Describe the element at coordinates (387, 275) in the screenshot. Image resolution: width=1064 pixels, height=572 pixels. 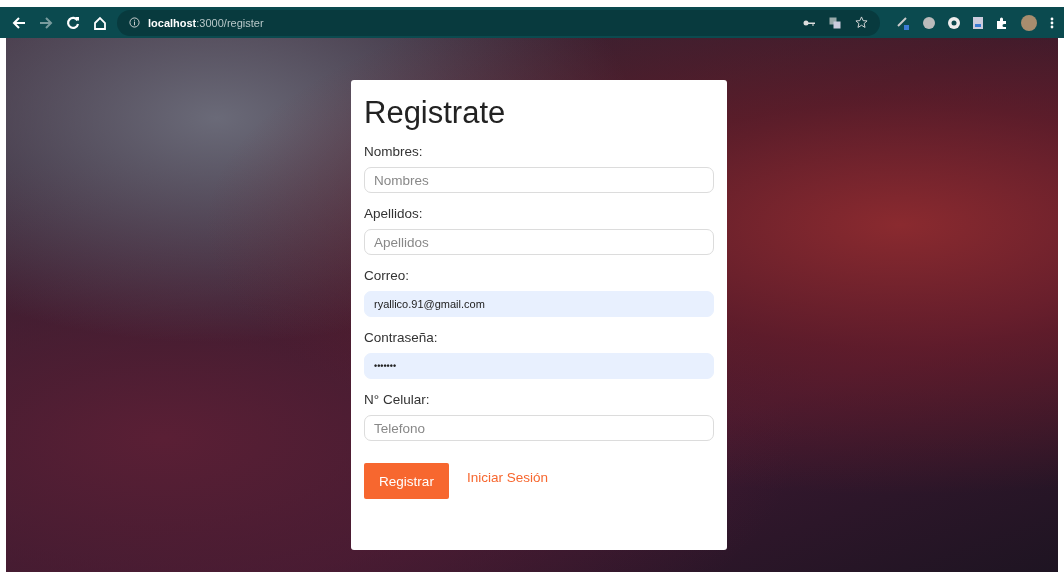
I see `field-label: Correo:` at that location.